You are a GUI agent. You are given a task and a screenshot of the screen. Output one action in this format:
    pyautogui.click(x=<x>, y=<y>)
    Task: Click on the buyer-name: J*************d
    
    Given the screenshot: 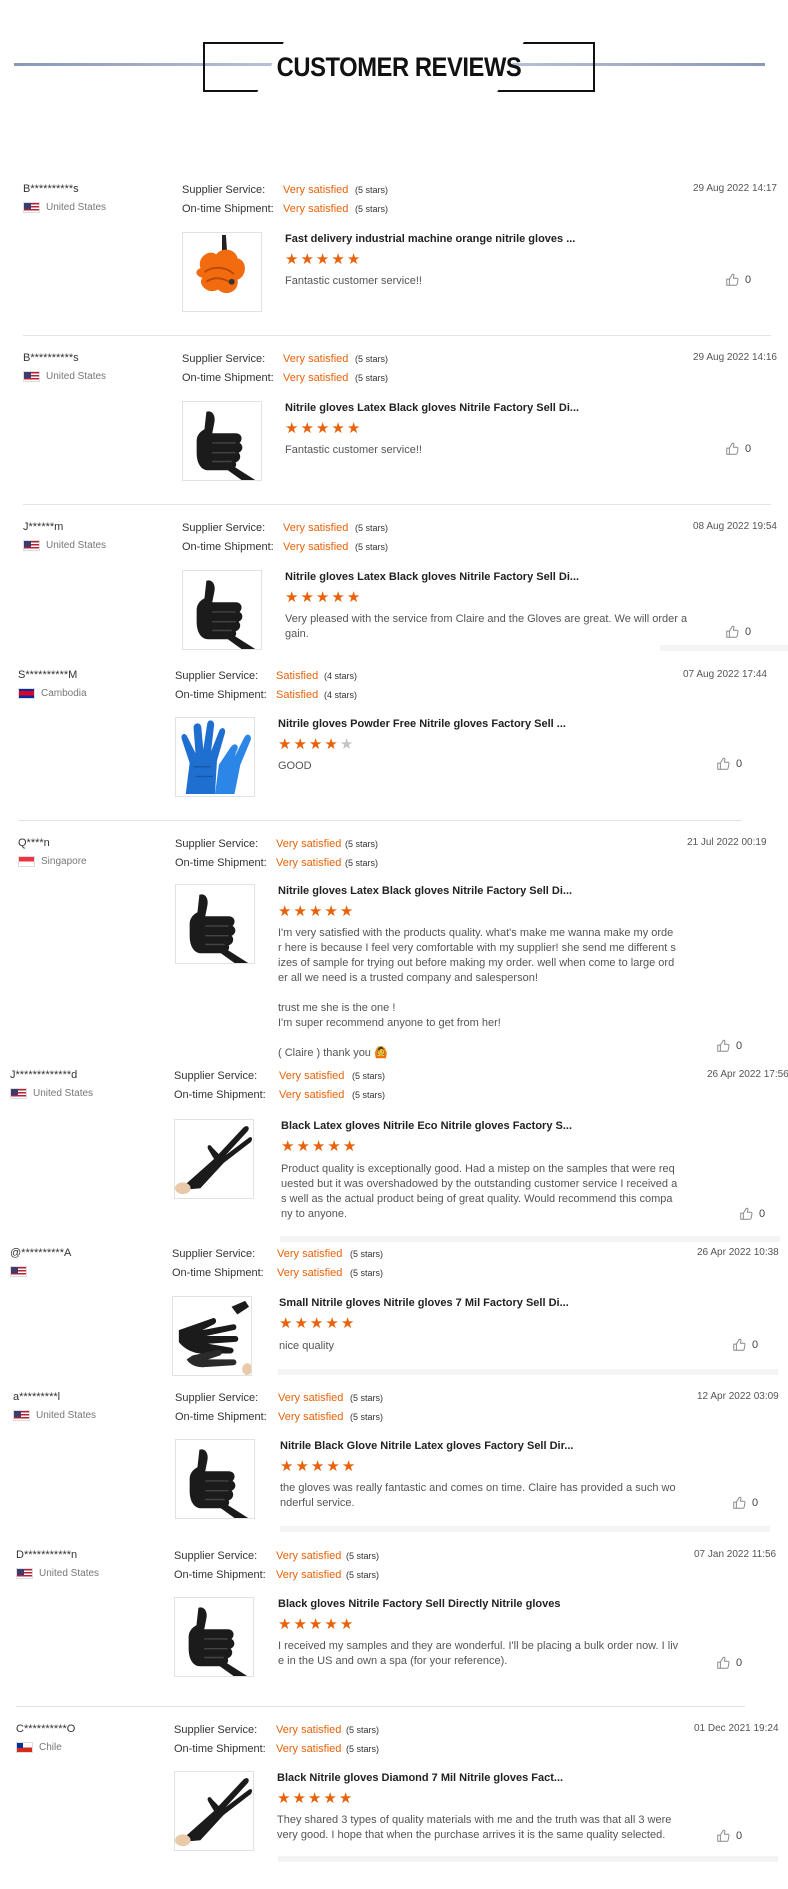 What is the action you would take?
    pyautogui.click(x=44, y=1075)
    